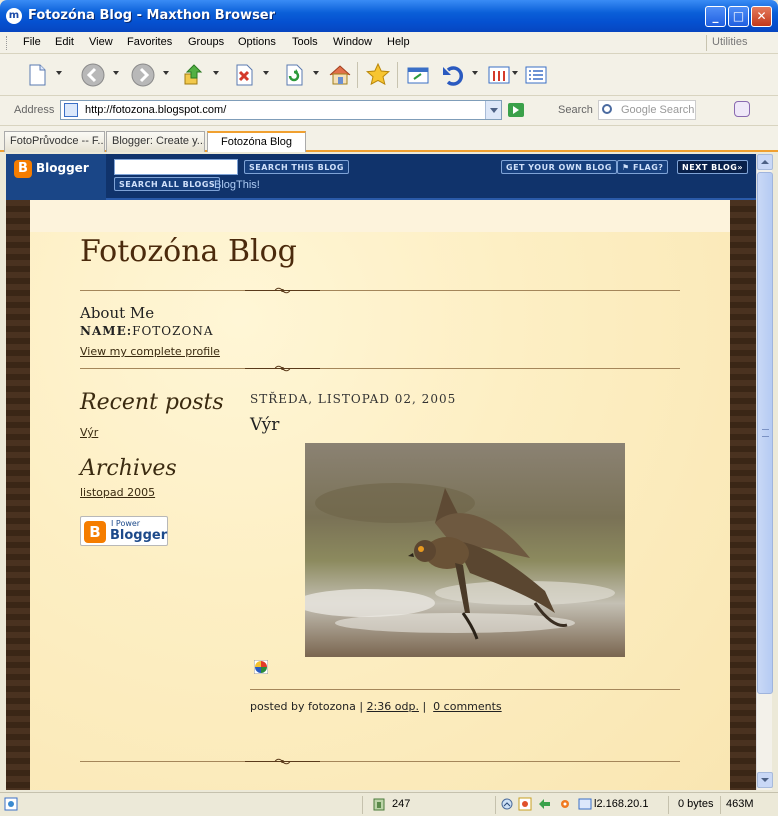 This screenshot has height=816, width=778. What do you see at coordinates (738, 16) in the screenshot?
I see `maximize-button: □` at bounding box center [738, 16].